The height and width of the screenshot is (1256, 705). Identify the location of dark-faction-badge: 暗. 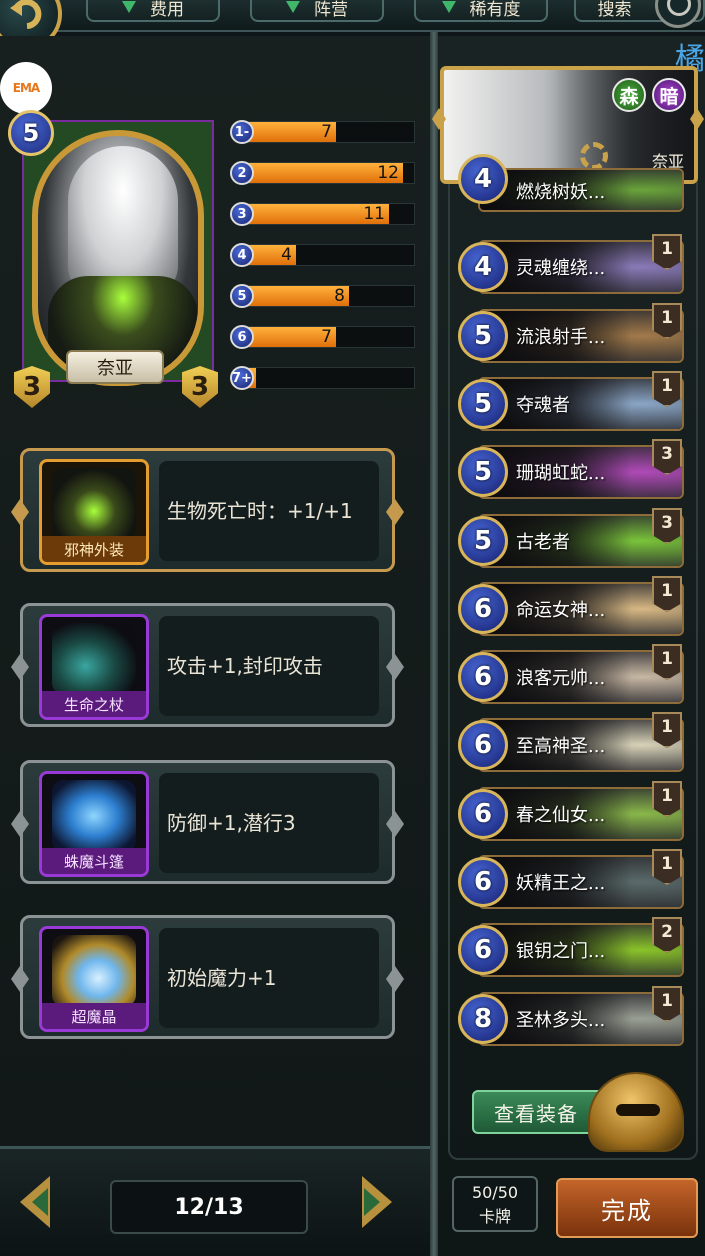
(669, 95).